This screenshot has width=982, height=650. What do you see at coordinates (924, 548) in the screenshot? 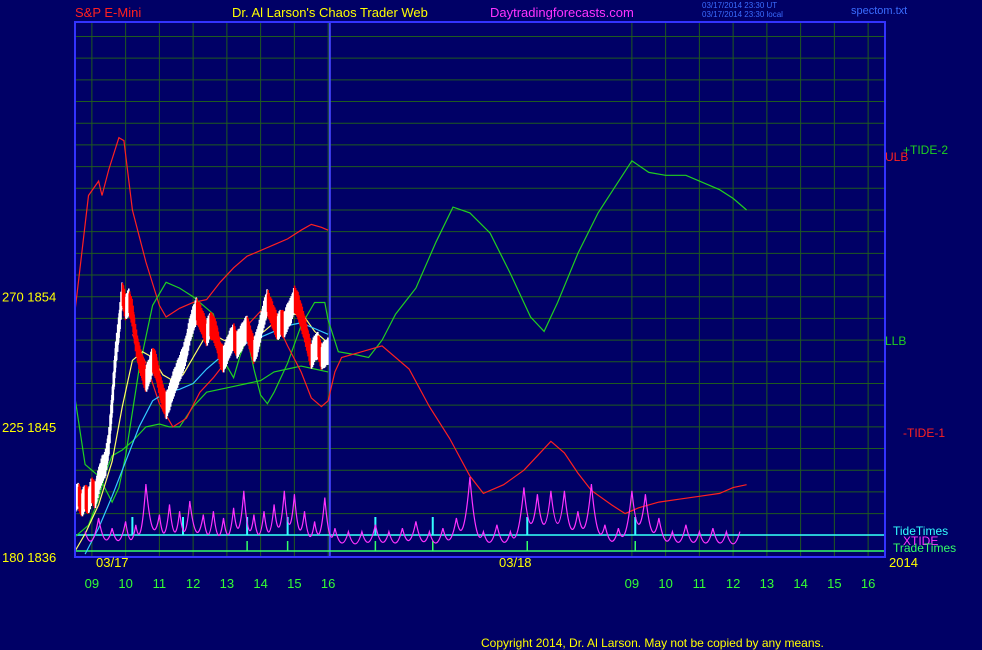
I see `legend-label: TradeTimes` at bounding box center [924, 548].